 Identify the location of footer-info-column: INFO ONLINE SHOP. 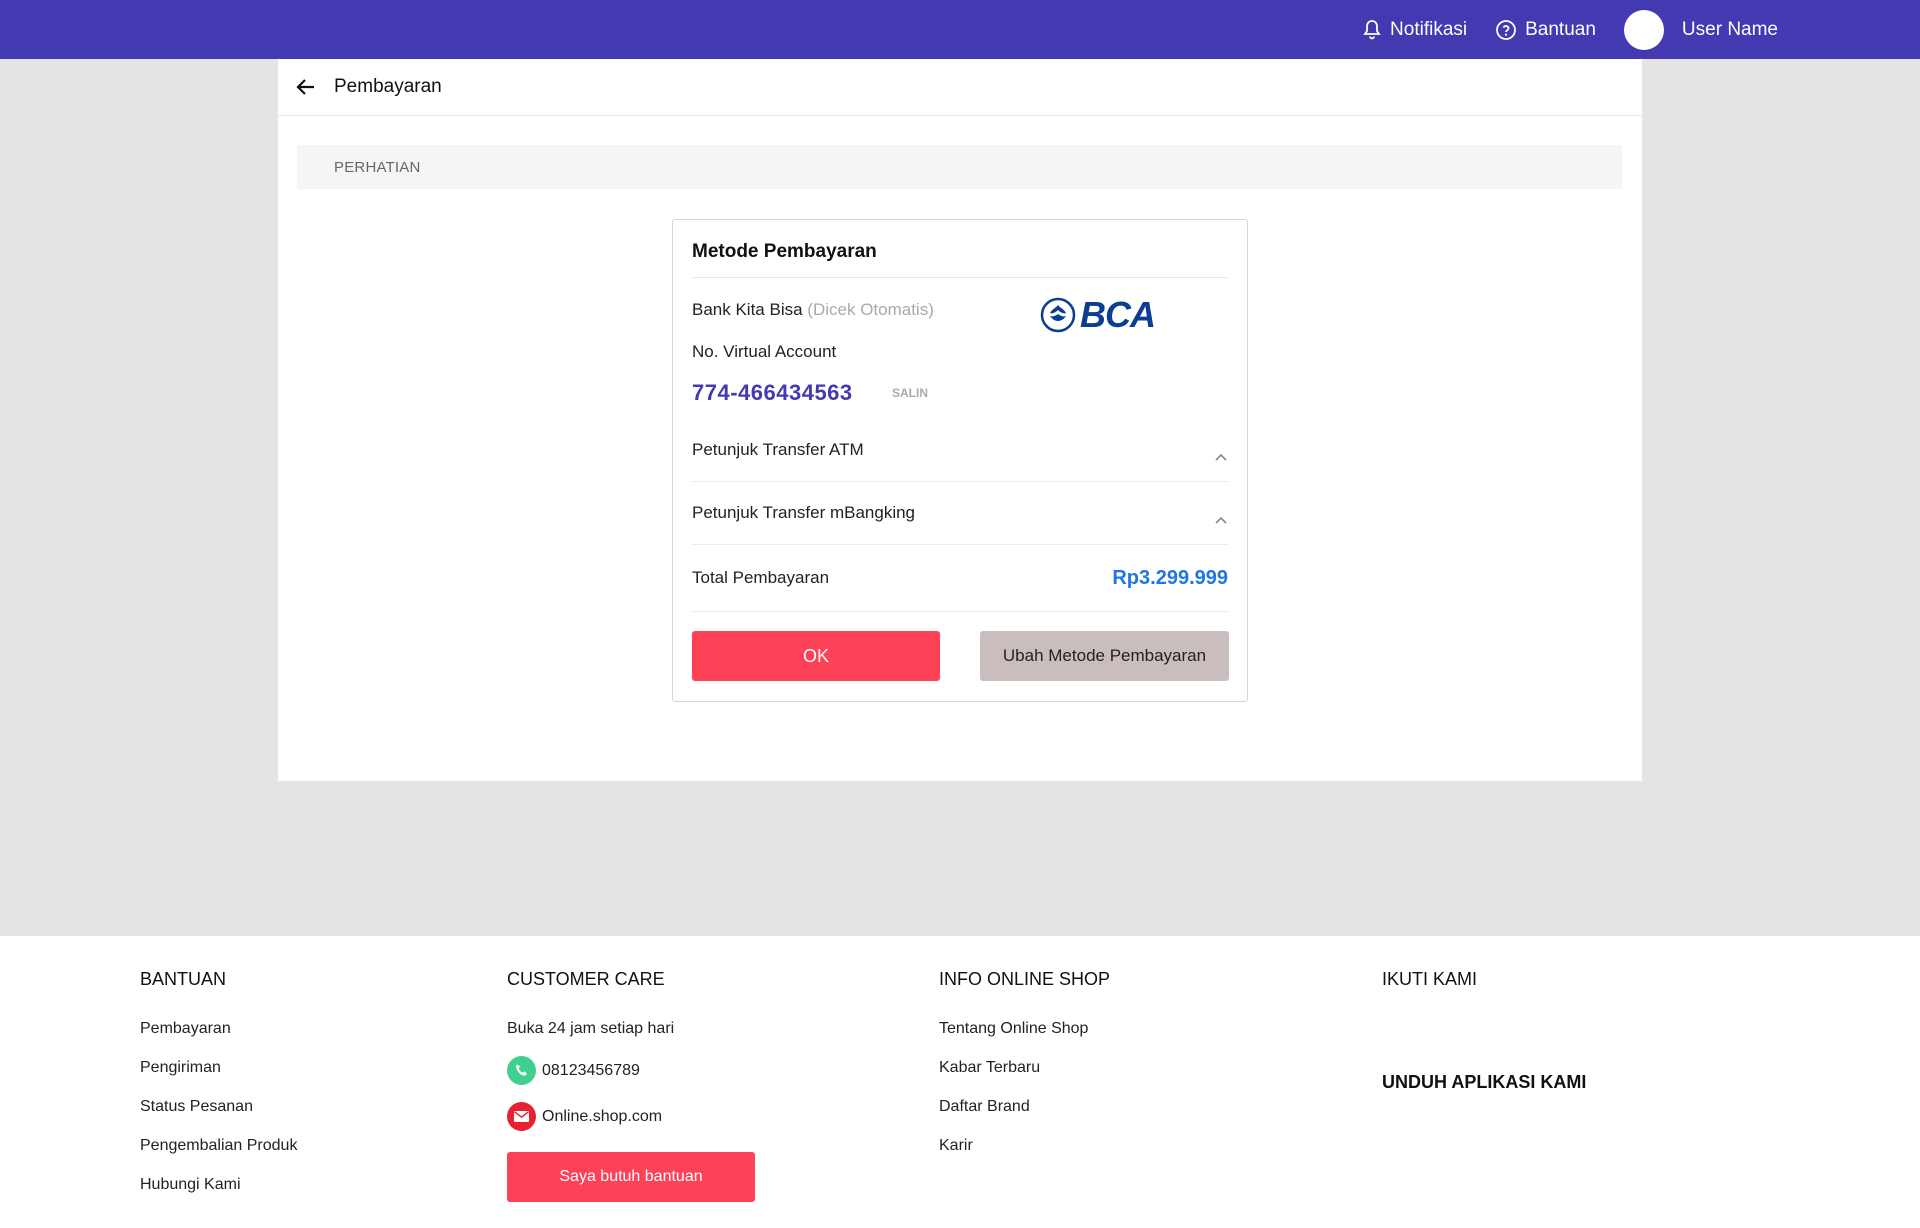
(1024, 965).